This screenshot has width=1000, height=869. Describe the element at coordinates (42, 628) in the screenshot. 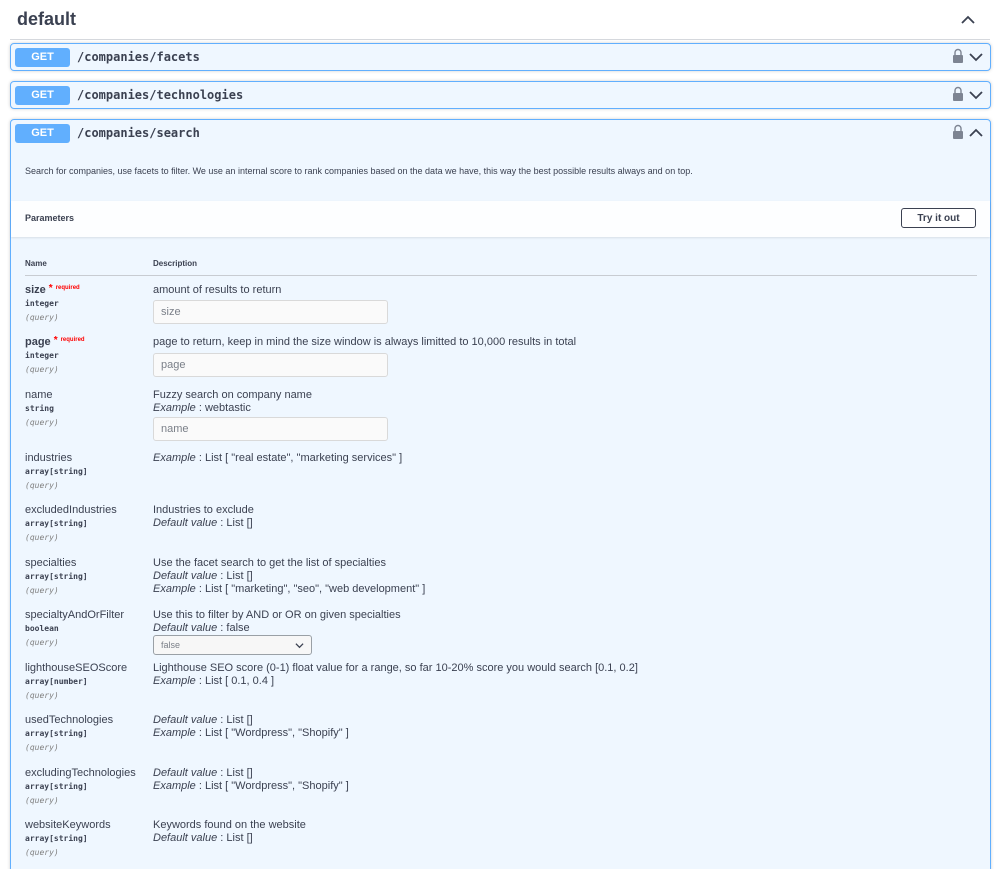

I see `param-type: boolean` at that location.